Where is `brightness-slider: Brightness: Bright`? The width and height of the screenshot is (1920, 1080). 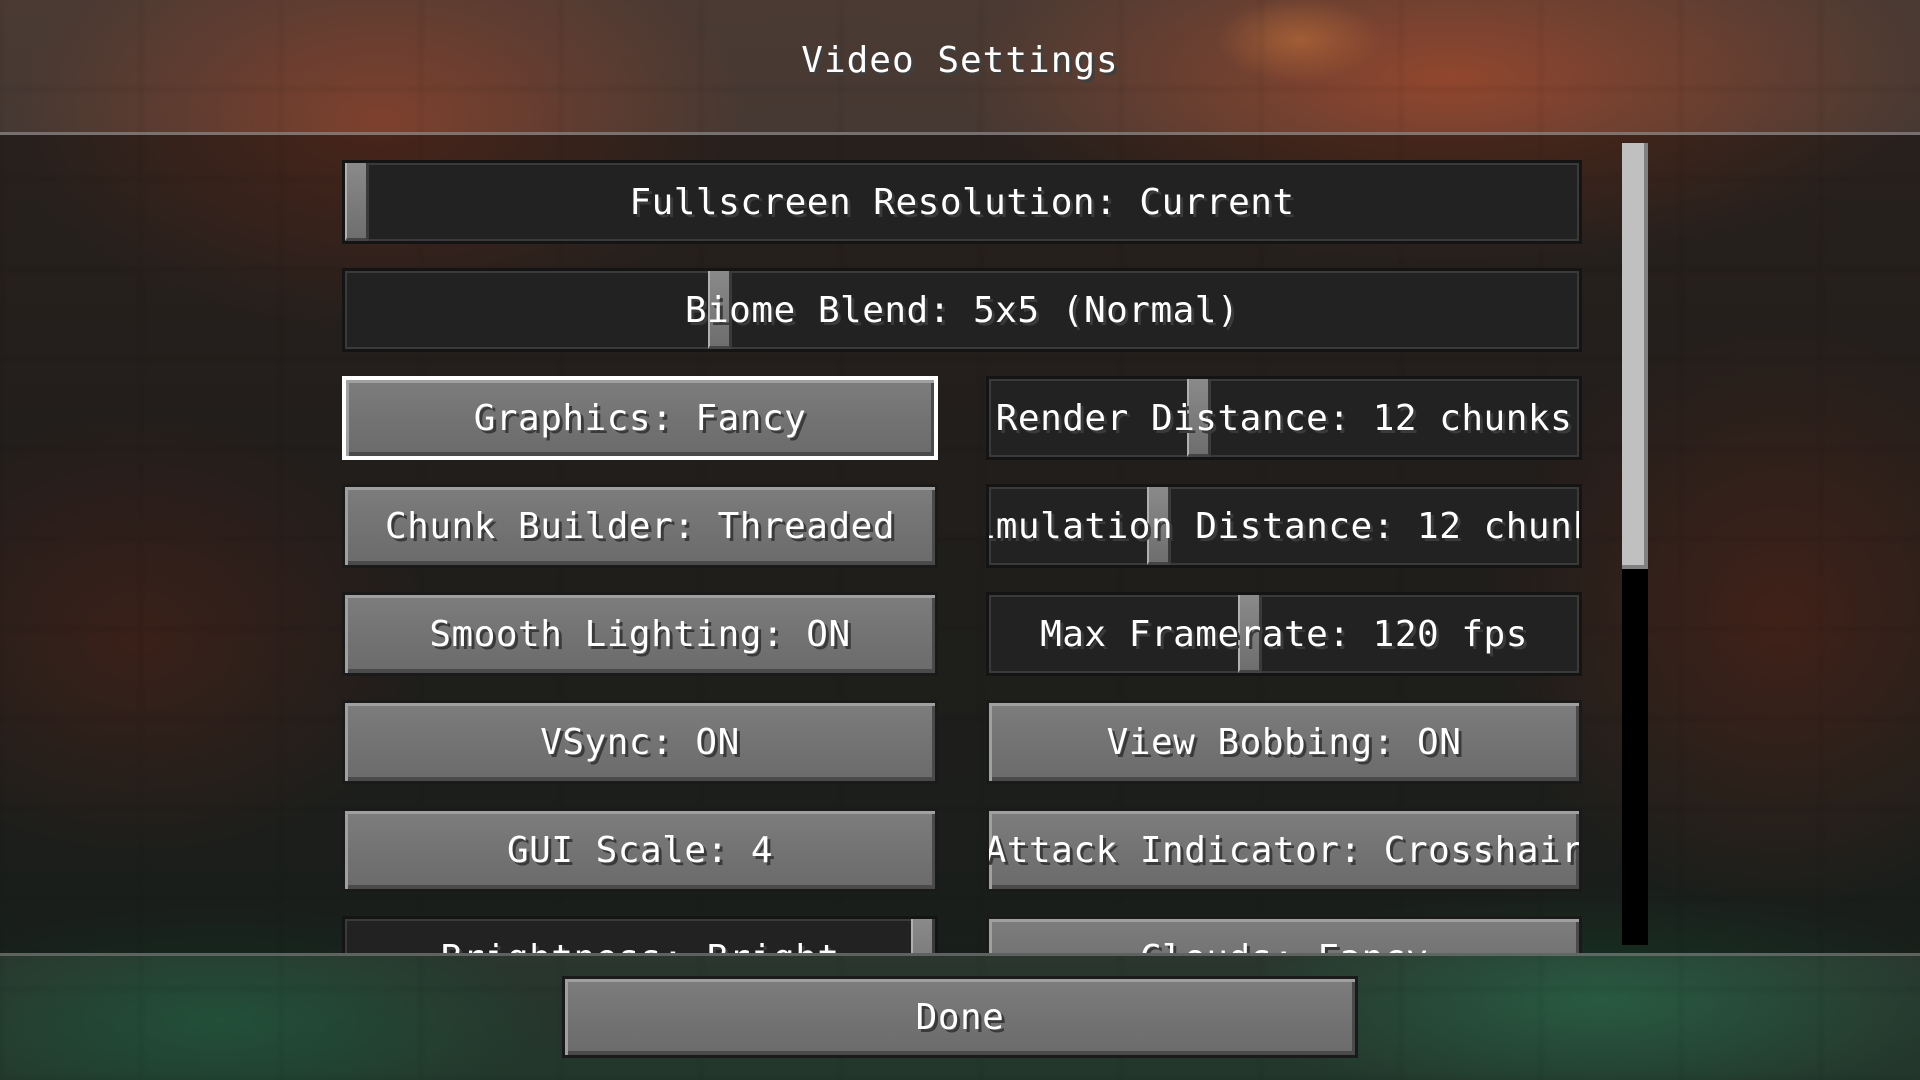 brightness-slider: Brightness: Bright is located at coordinates (640, 935).